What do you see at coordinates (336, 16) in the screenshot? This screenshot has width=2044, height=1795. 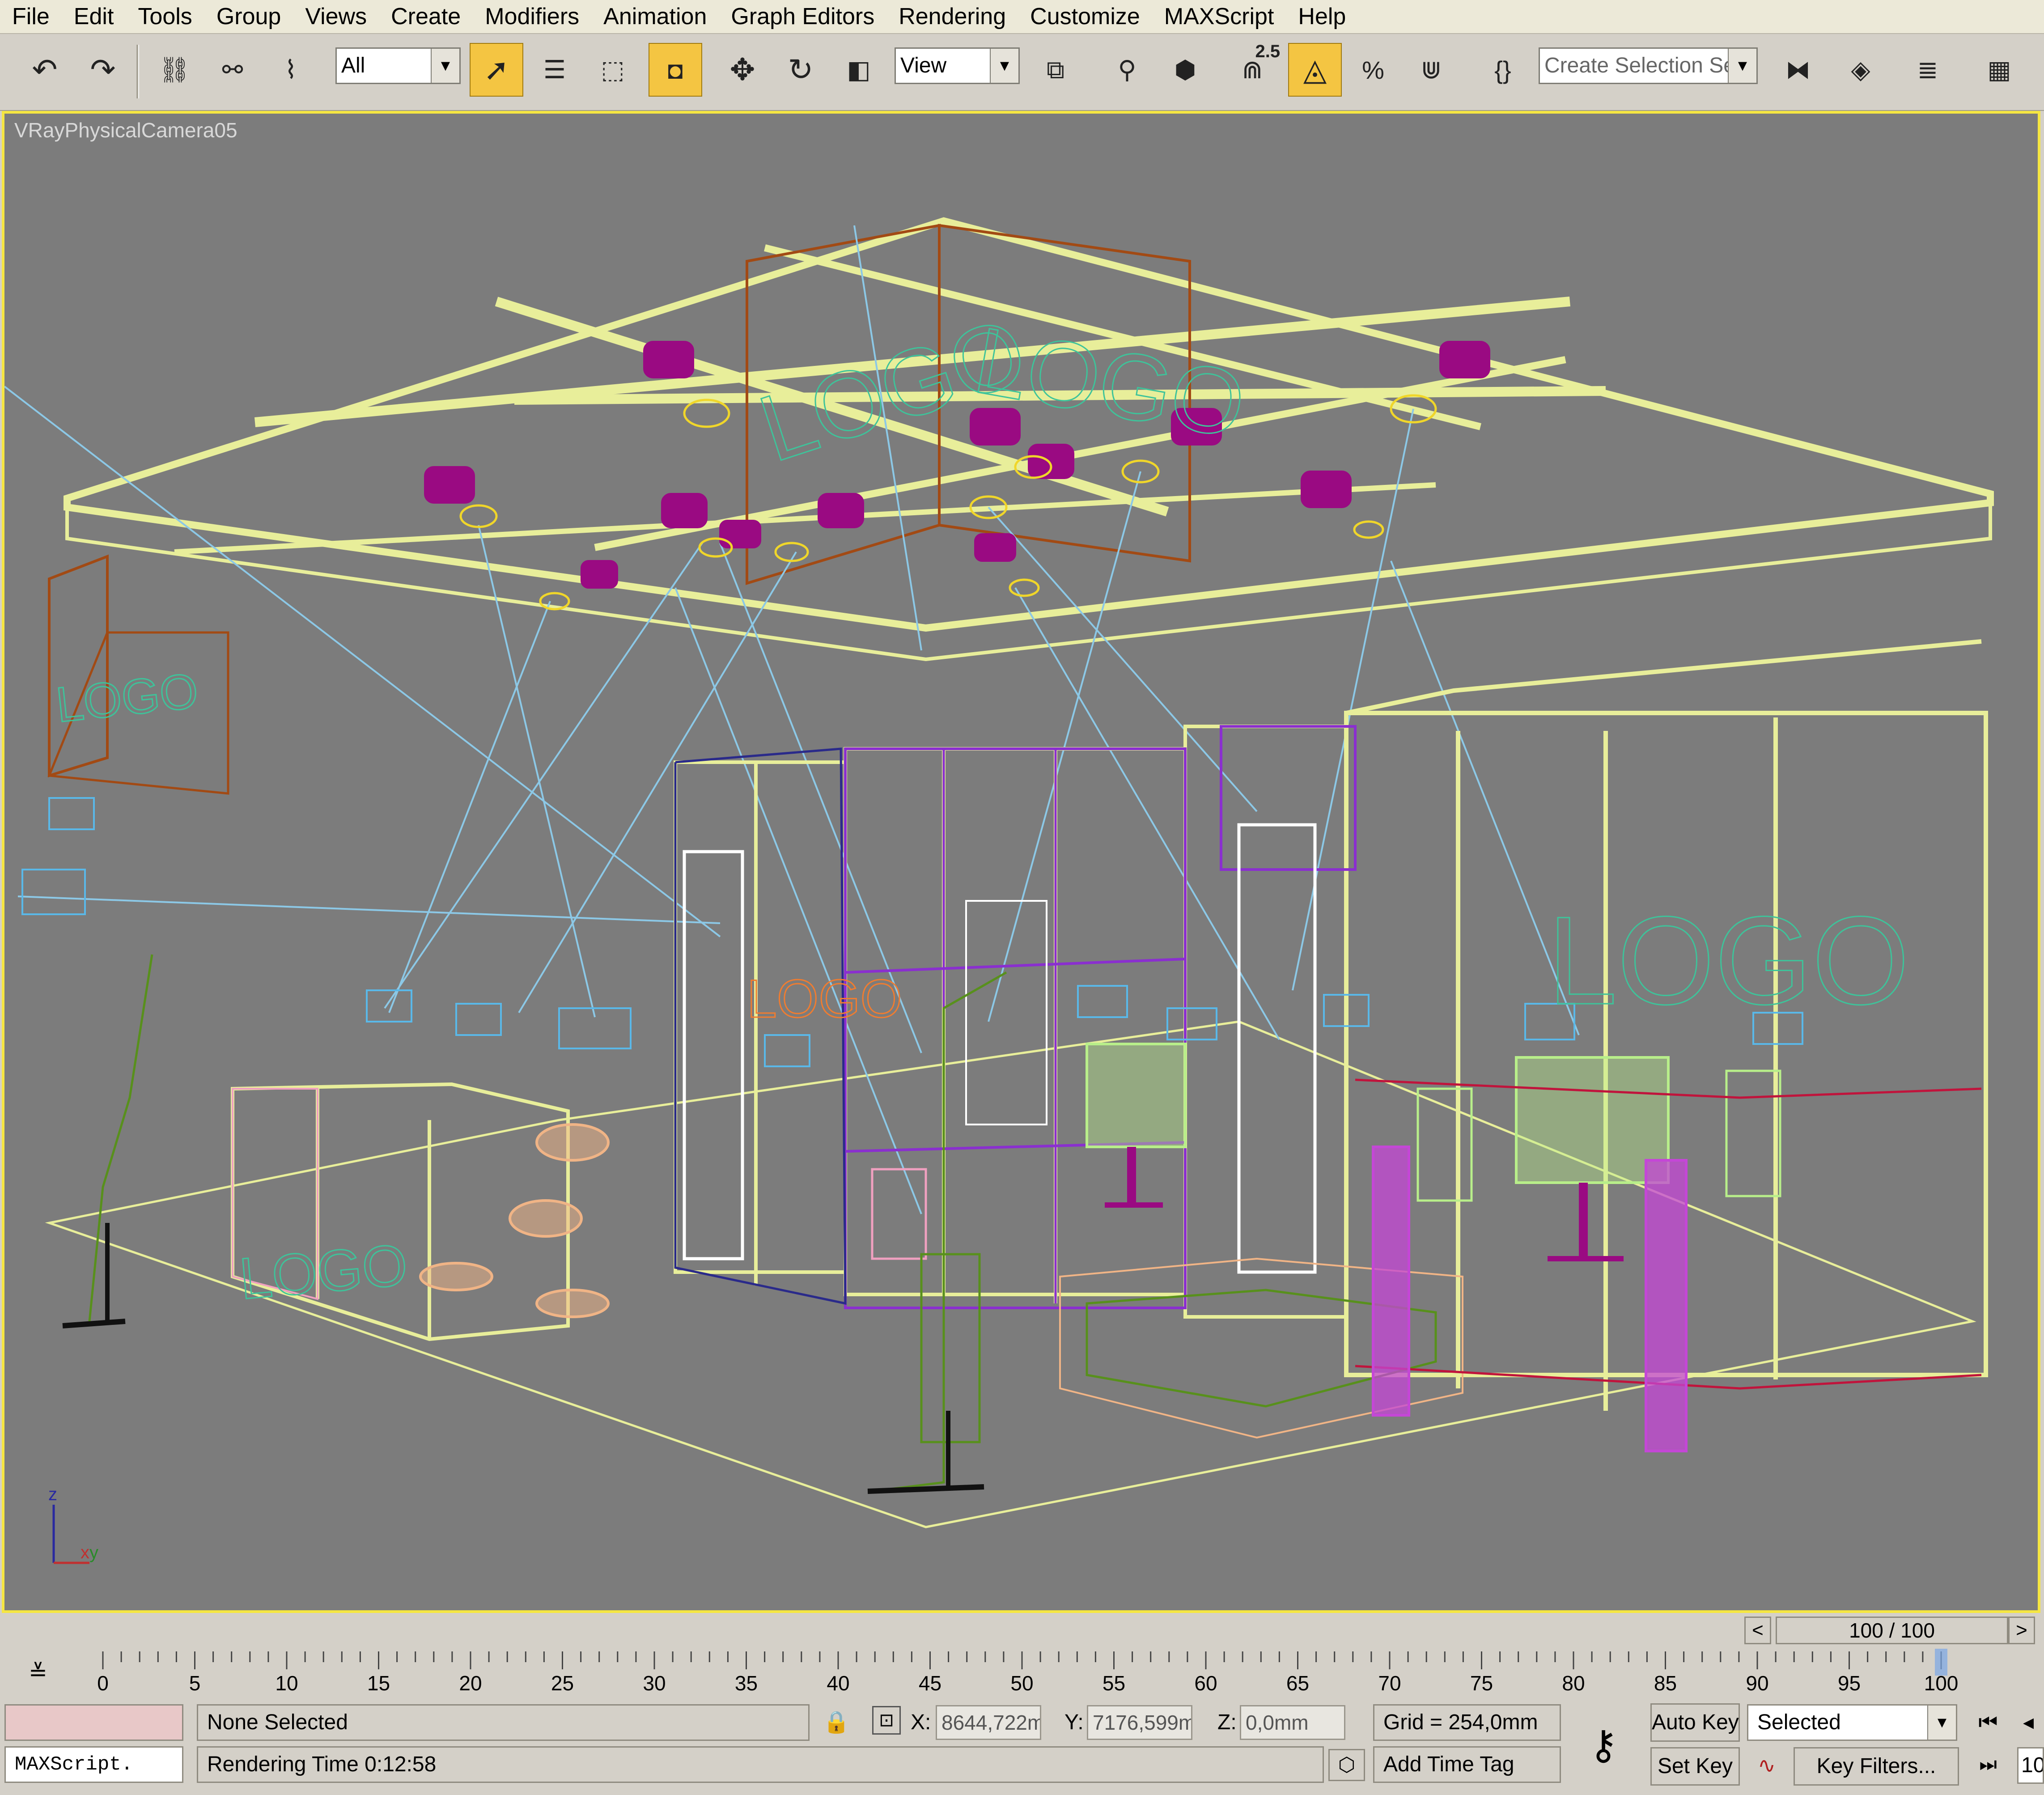 I see `menu-views: Views` at bounding box center [336, 16].